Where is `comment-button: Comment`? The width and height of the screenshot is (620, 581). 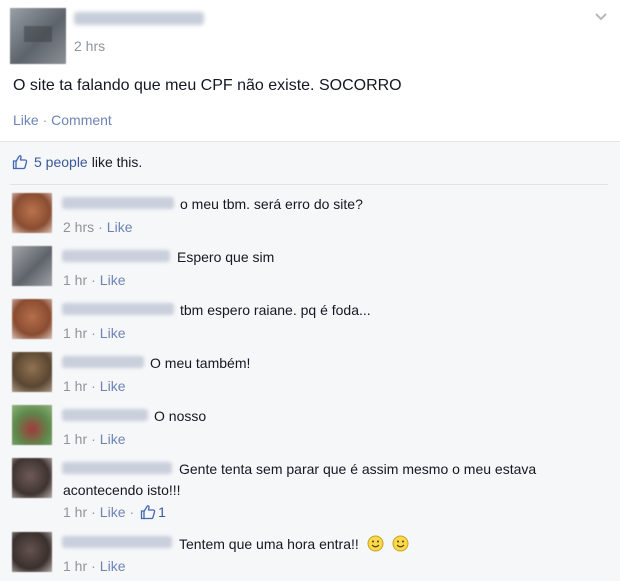
comment-button: Comment is located at coordinates (81, 120).